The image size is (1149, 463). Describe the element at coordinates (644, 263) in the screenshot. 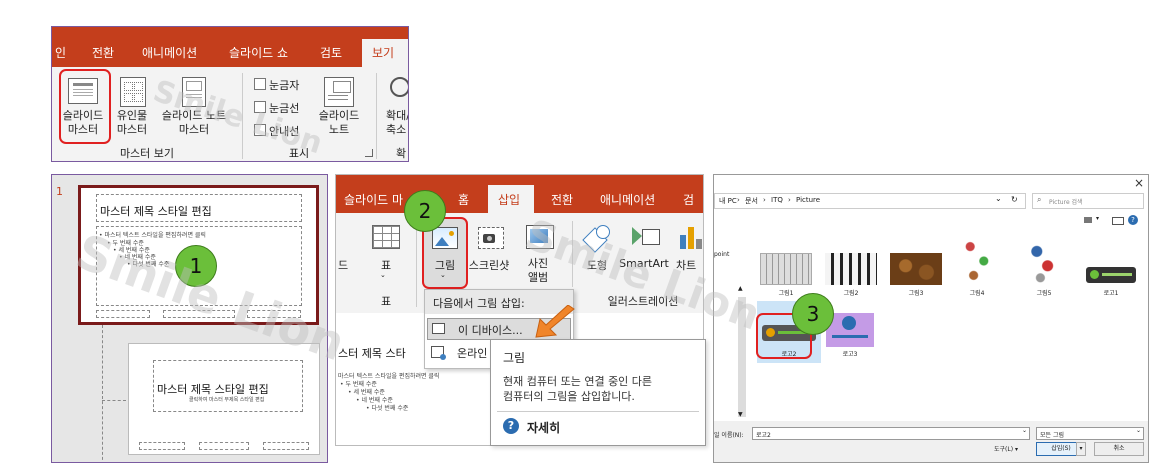

I see `smartart-button: SmartArt` at that location.